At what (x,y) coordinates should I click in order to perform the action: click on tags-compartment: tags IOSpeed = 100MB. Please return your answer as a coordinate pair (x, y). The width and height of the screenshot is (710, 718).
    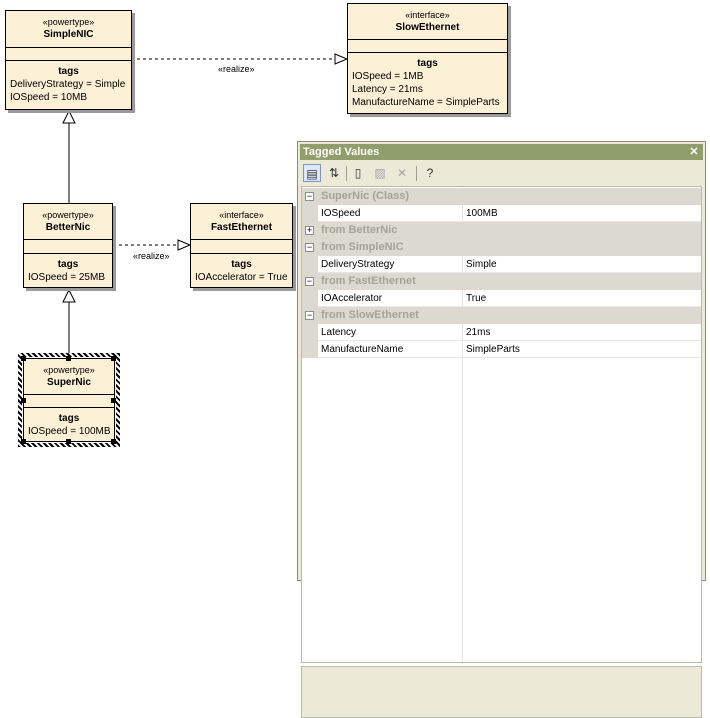
    Looking at the image, I should click on (69, 423).